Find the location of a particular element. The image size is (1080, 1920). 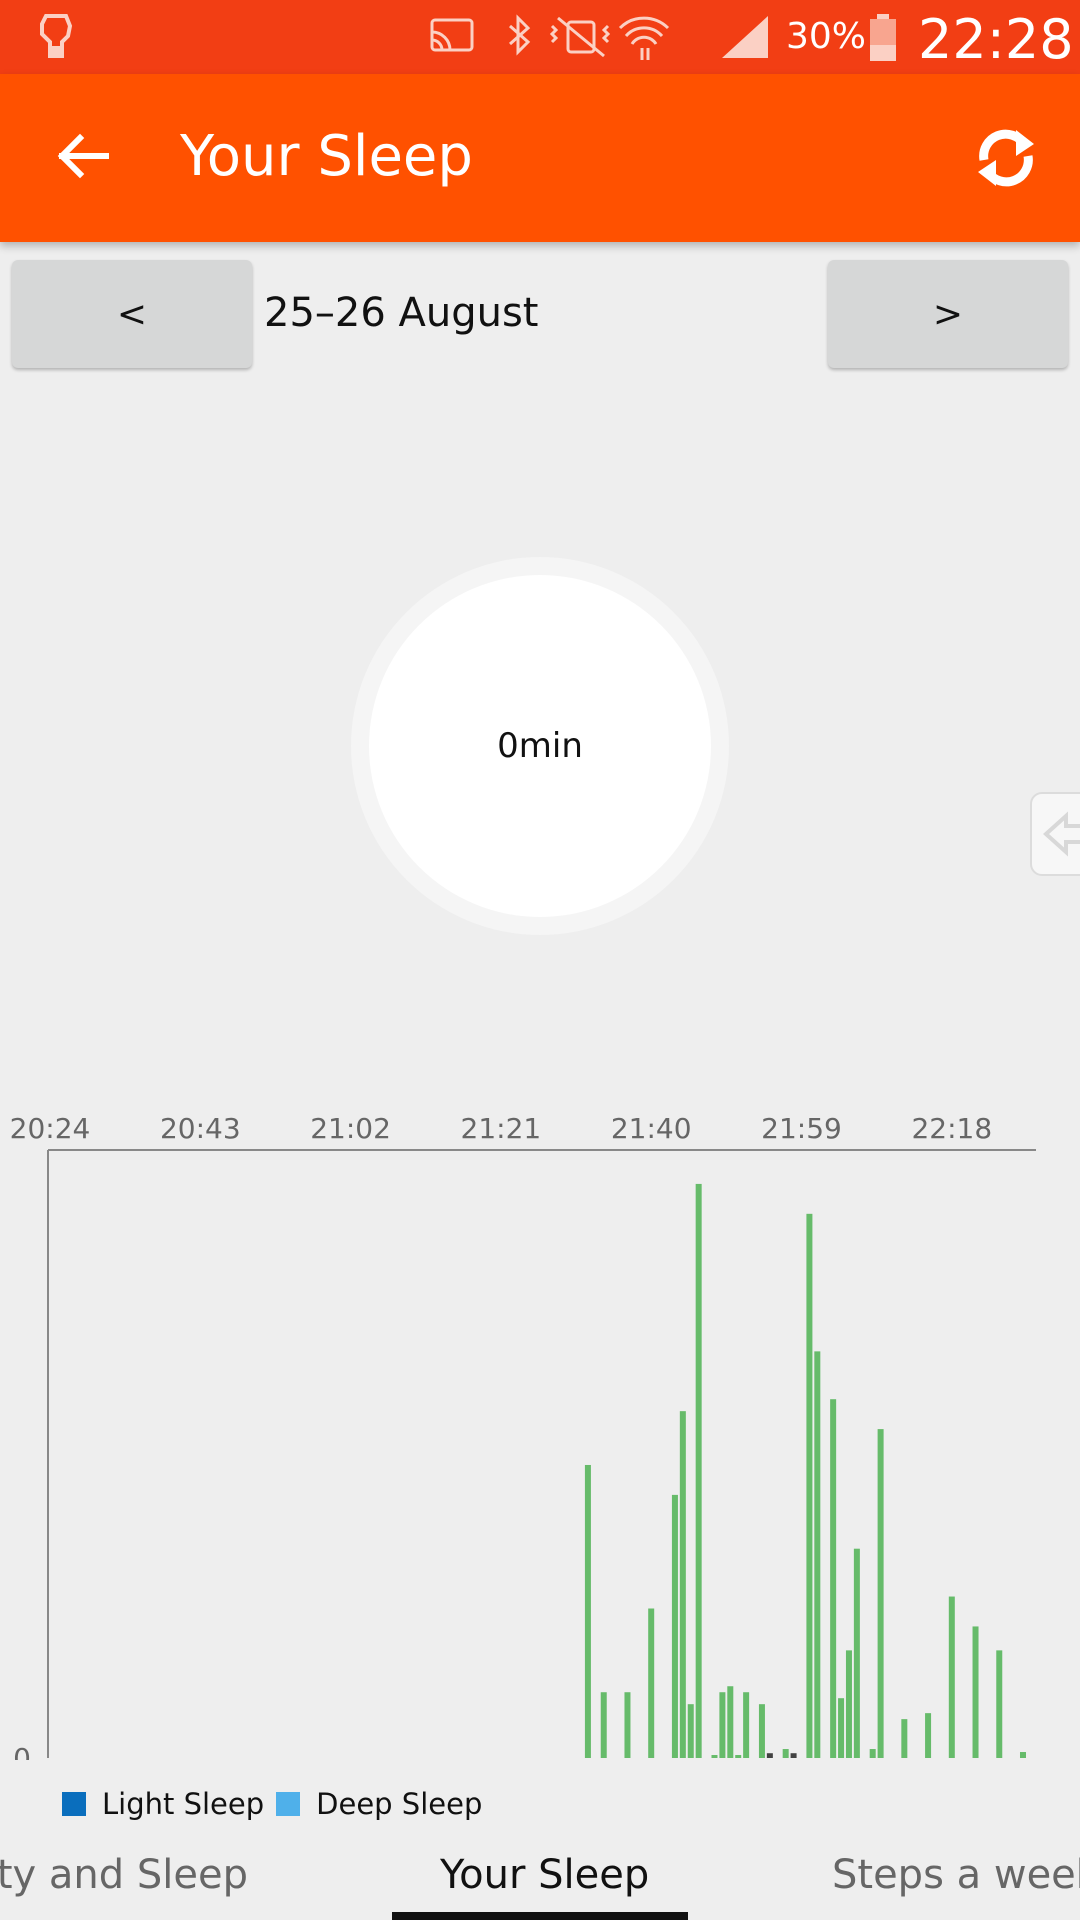

legend-label-deep-sleep: Deep Sleep is located at coordinates (399, 1804).